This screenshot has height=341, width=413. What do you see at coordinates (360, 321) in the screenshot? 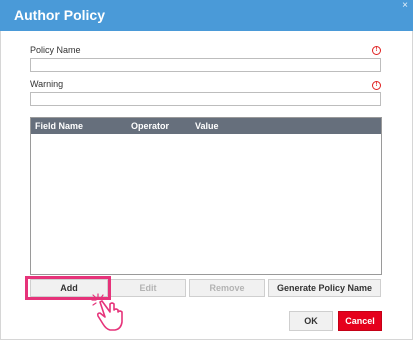
I see `cancel-button: Cancel` at bounding box center [360, 321].